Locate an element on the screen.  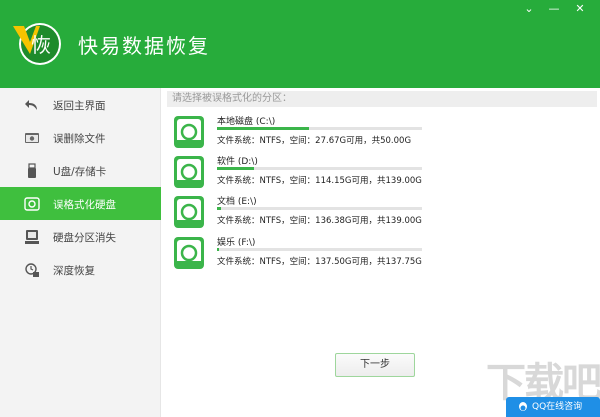
drive-info: 文件系统：NTFS，空间：27.67G可用，共50.00G is located at coordinates (314, 141).